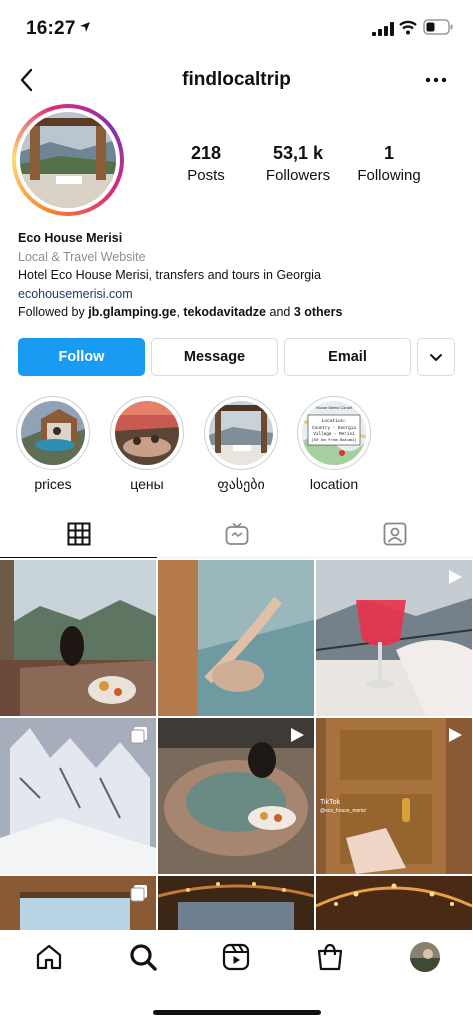 The width and height of the screenshot is (473, 1024). Describe the element at coordinates (298, 153) in the screenshot. I see `followers-count: 53,1 k` at that location.